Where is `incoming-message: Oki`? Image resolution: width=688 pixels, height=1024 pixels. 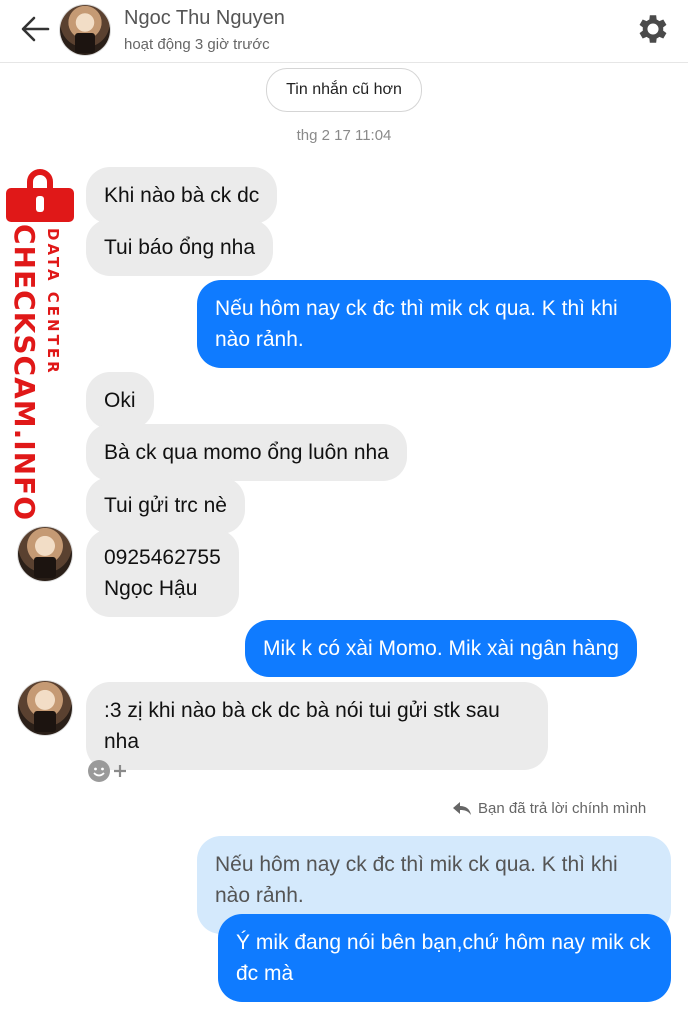 incoming-message: Oki is located at coordinates (120, 400).